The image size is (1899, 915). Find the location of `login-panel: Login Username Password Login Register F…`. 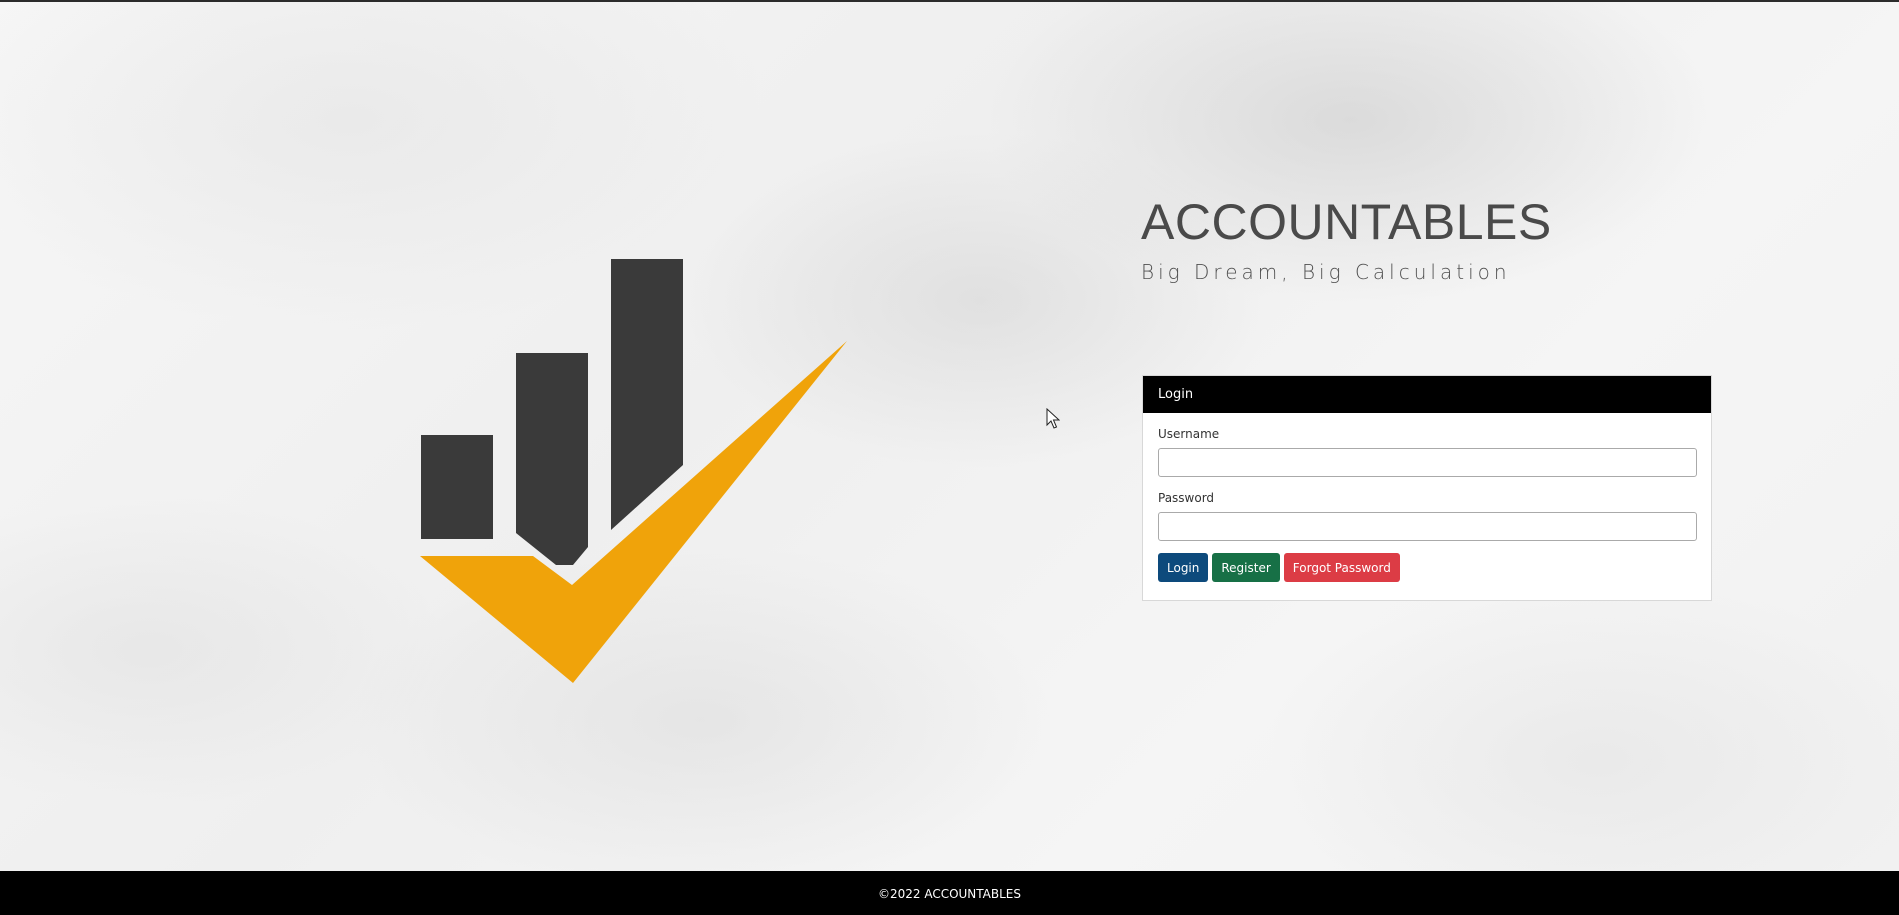

login-panel: Login Username Password Login Register F… is located at coordinates (1427, 488).